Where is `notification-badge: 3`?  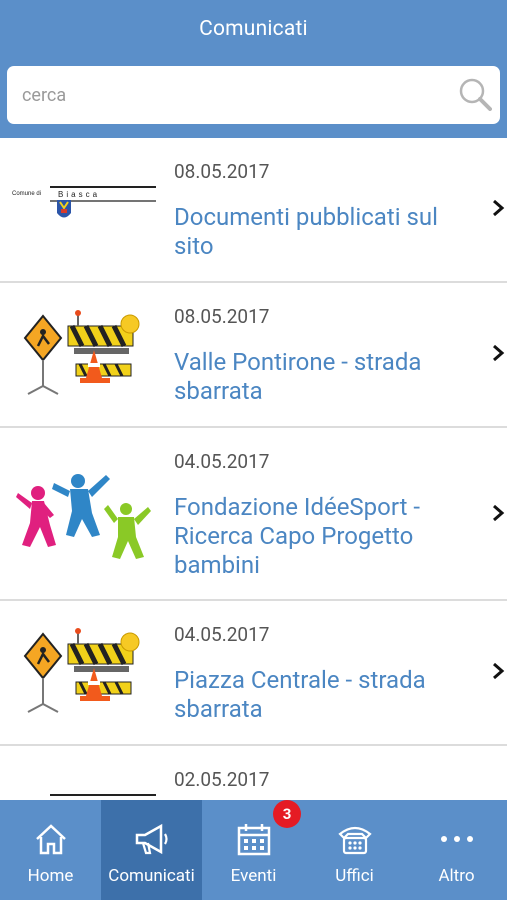
notification-badge: 3 is located at coordinates (287, 814).